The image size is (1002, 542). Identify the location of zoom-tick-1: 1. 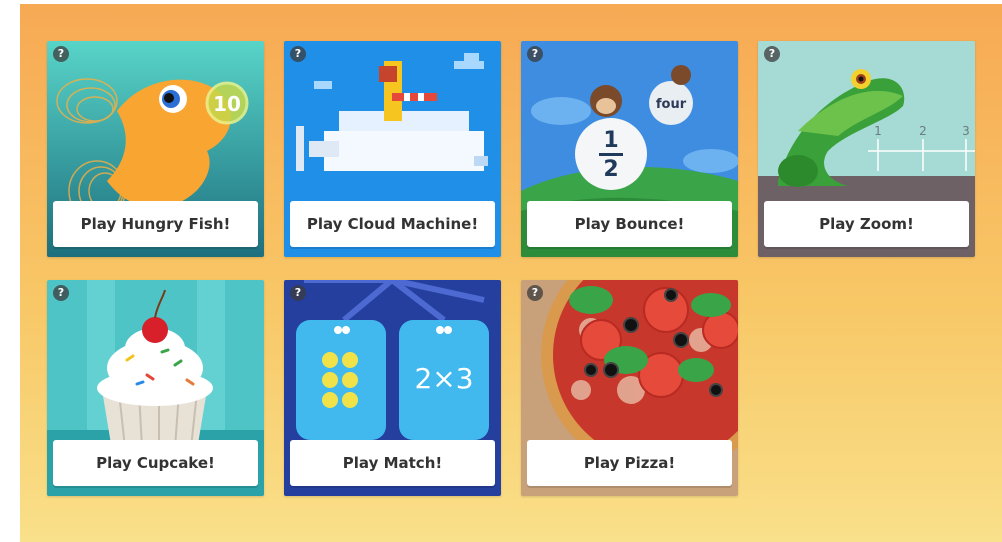
(878, 131).